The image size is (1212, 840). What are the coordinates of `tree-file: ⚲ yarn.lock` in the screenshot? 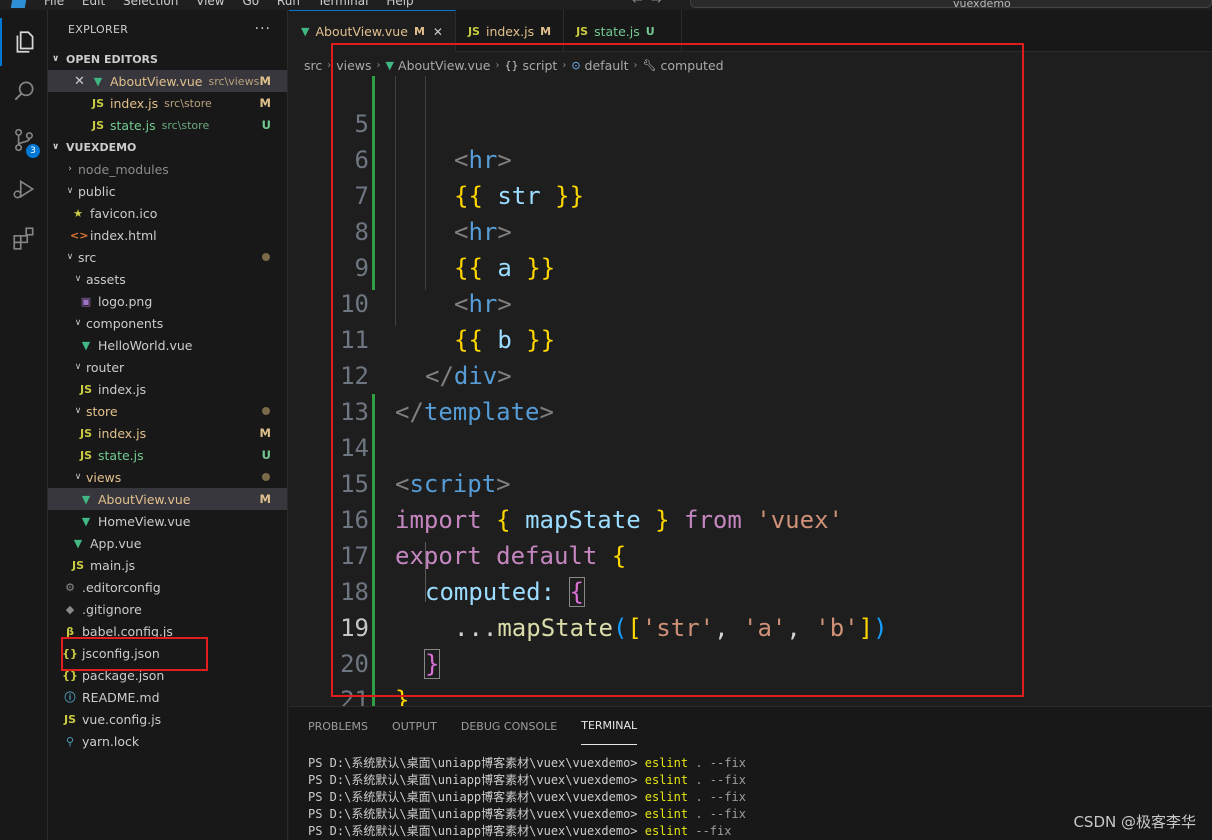 It's located at (167, 741).